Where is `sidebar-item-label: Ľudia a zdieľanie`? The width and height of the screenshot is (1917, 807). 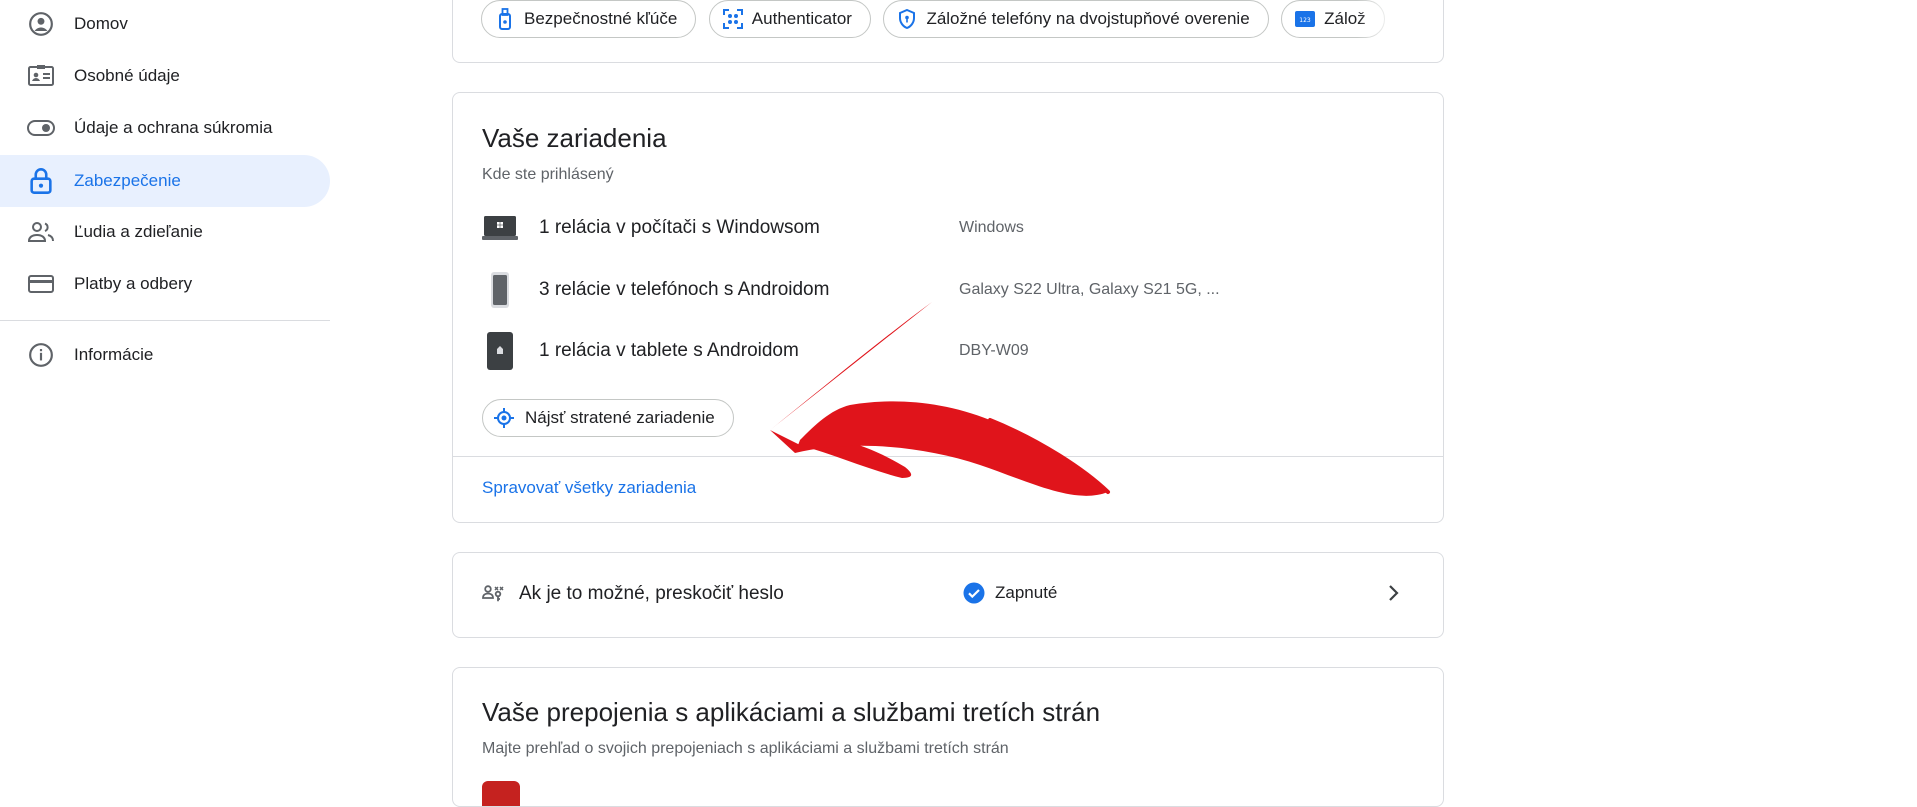
sidebar-item-label: Ľudia a zdieľanie is located at coordinates (138, 231).